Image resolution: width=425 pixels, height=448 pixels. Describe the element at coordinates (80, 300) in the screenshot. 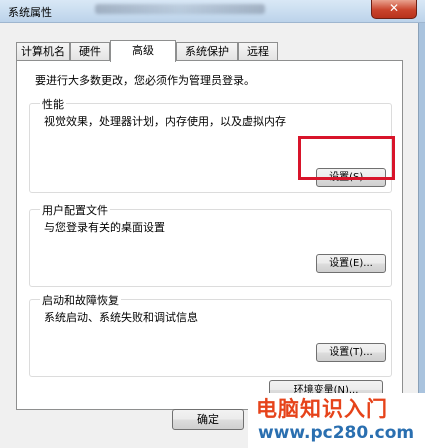

I see `startup-recovery-title: 启动和故障恢复` at that location.